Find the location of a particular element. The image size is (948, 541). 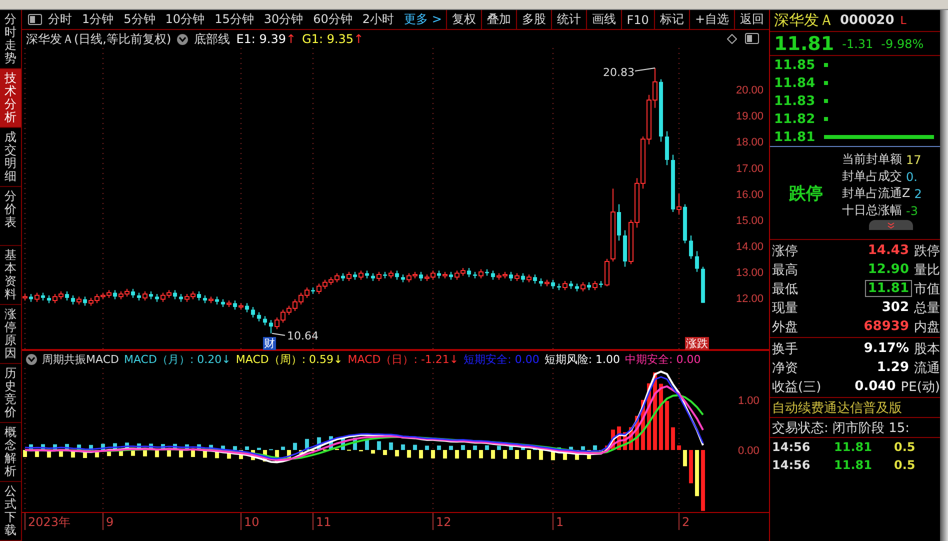

price-label: 17.00 is located at coordinates (750, 168).